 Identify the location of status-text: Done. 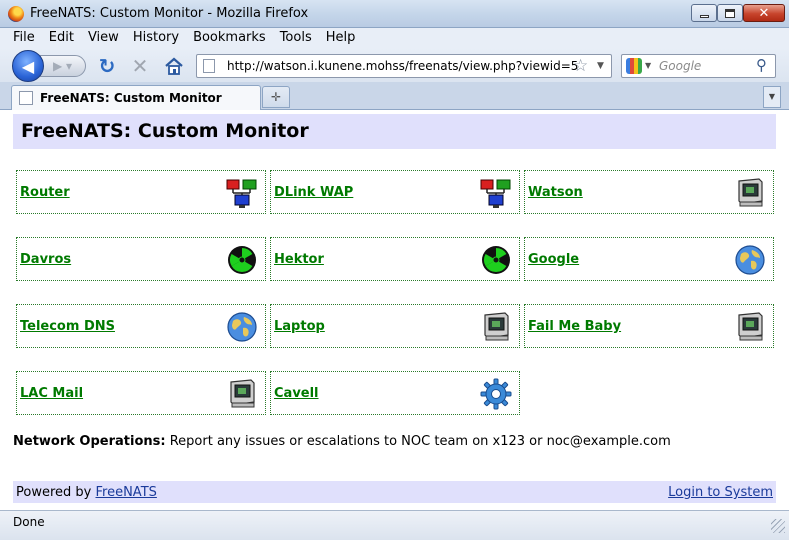
(29, 522).